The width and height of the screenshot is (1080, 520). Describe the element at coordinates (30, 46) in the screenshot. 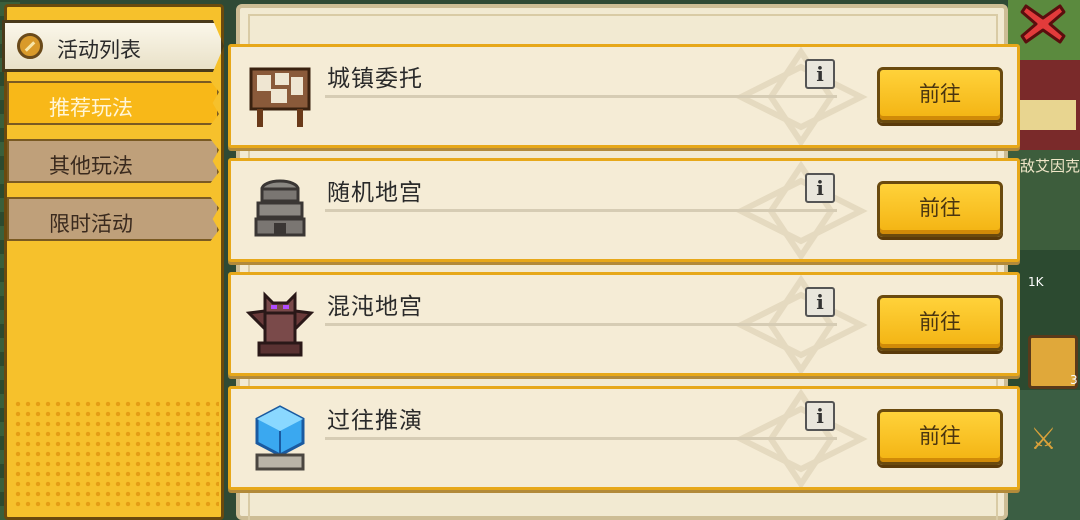

I see `compass-icon` at that location.